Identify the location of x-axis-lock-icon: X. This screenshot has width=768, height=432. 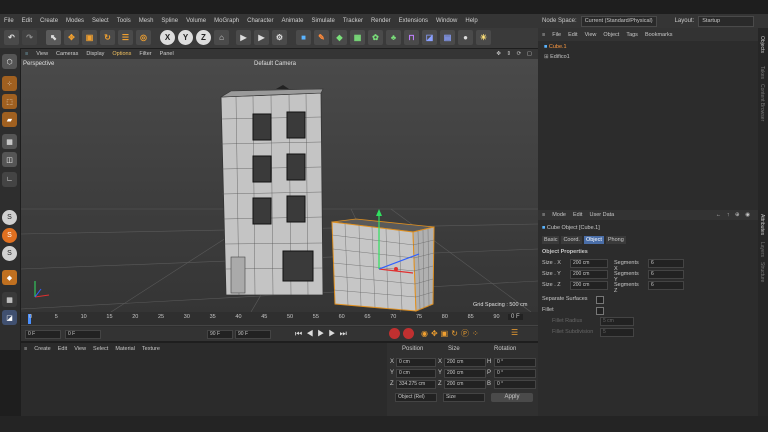
(167, 37).